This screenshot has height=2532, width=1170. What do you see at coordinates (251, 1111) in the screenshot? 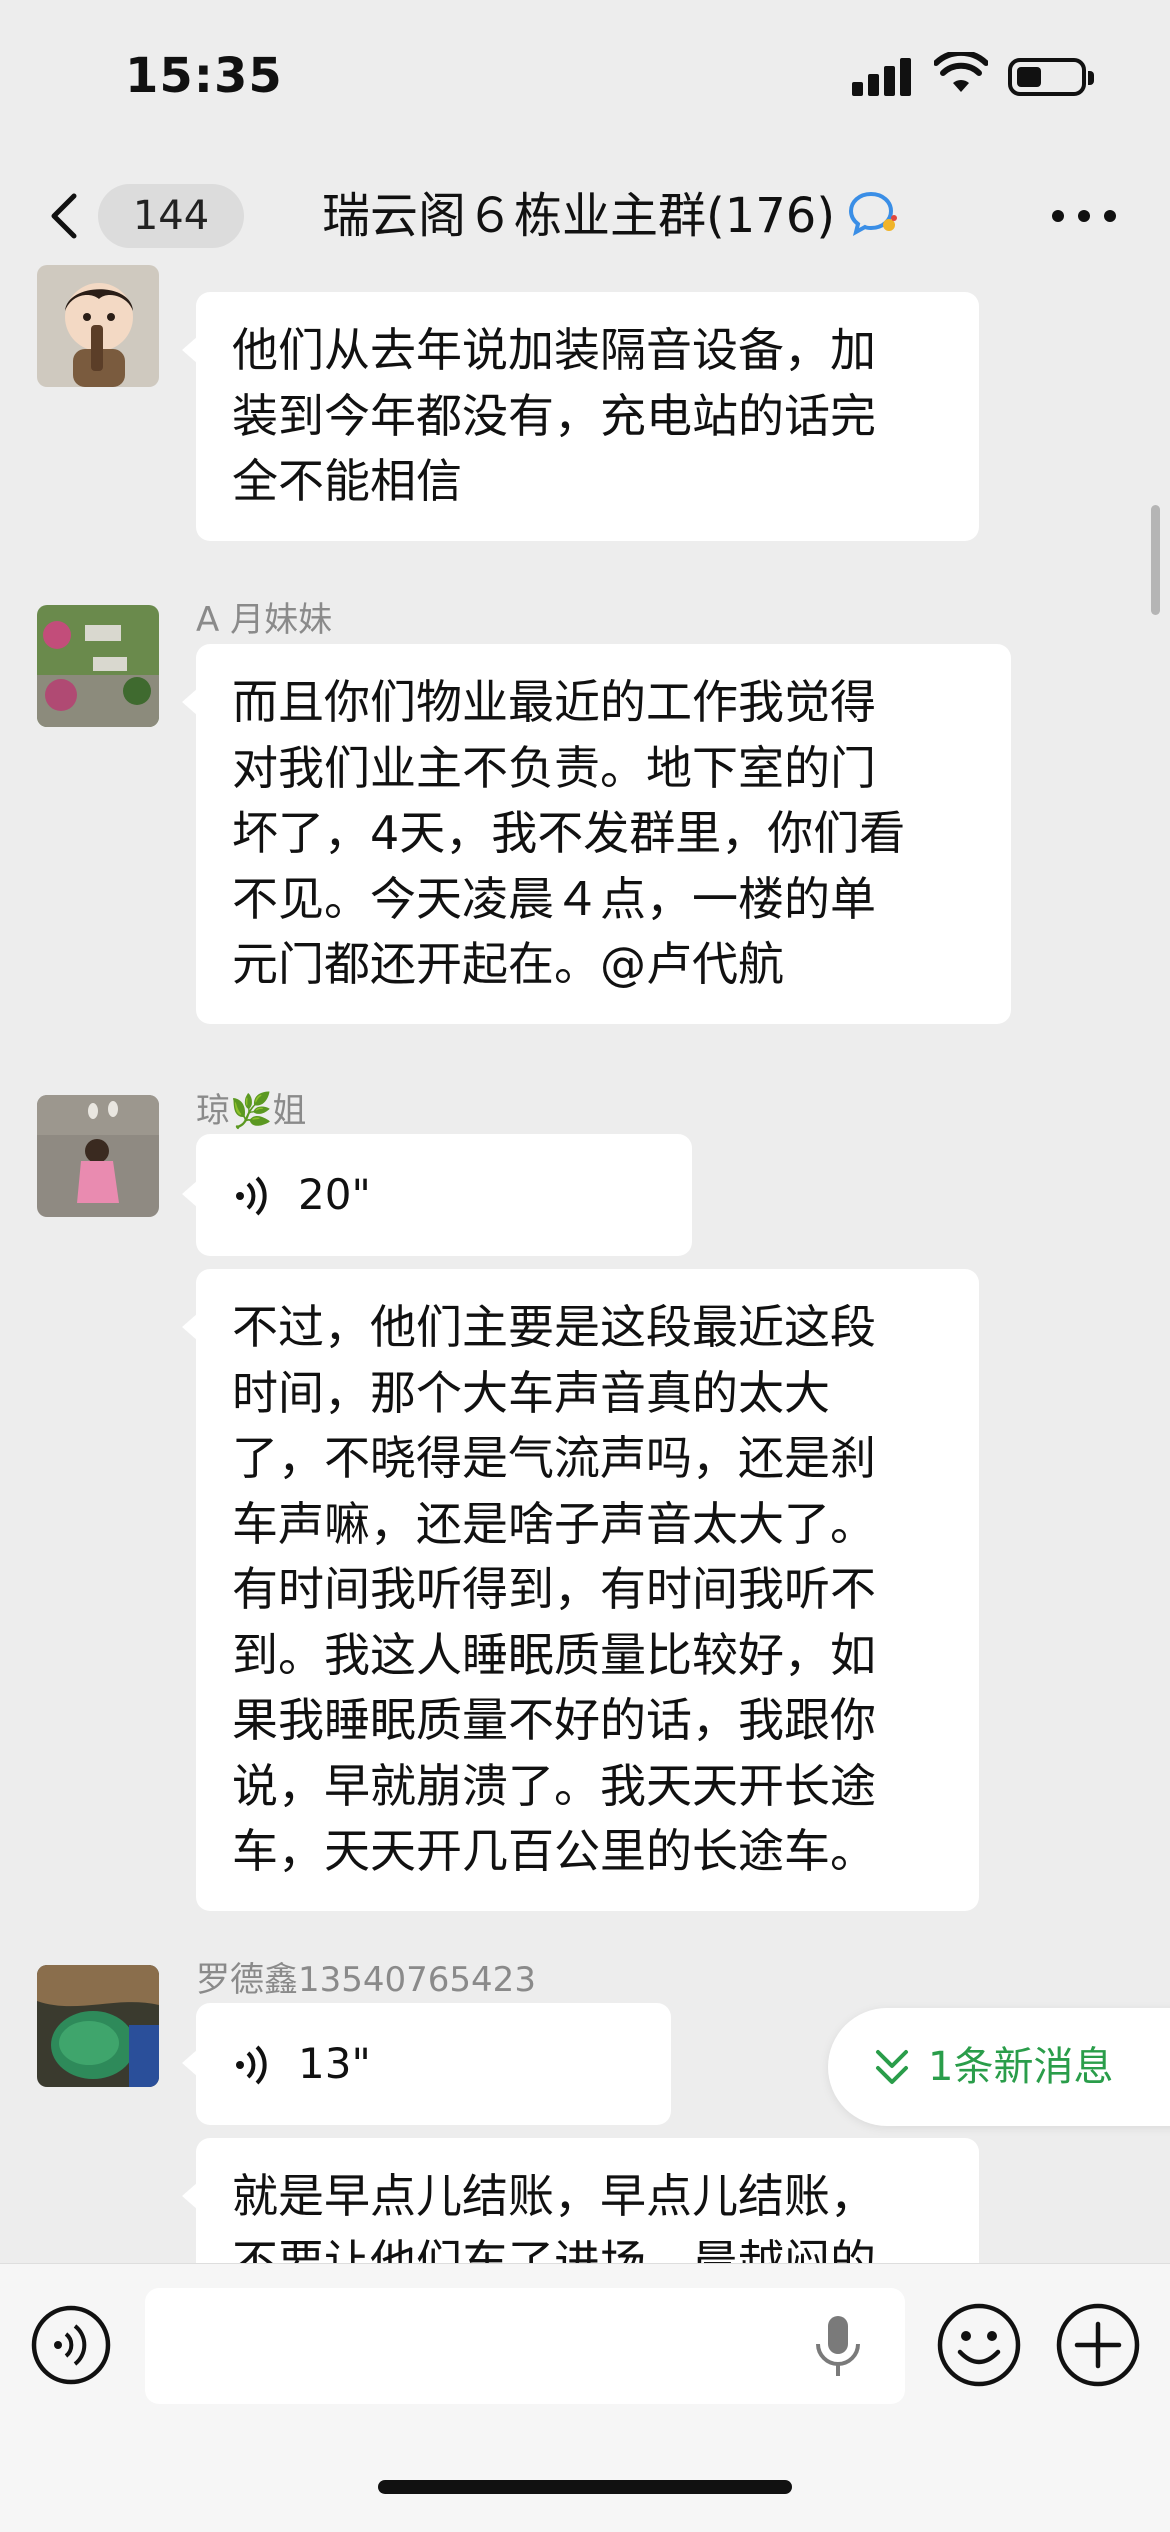
I see `sender-name: 琼🌿姐` at bounding box center [251, 1111].